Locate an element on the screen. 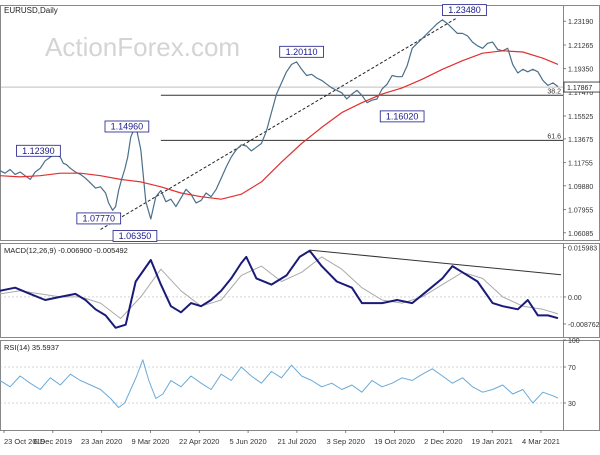 Image resolution: width=600 pixels, height=455 pixels. price-annotation-text-0: 1.23480 is located at coordinates (464, 10).